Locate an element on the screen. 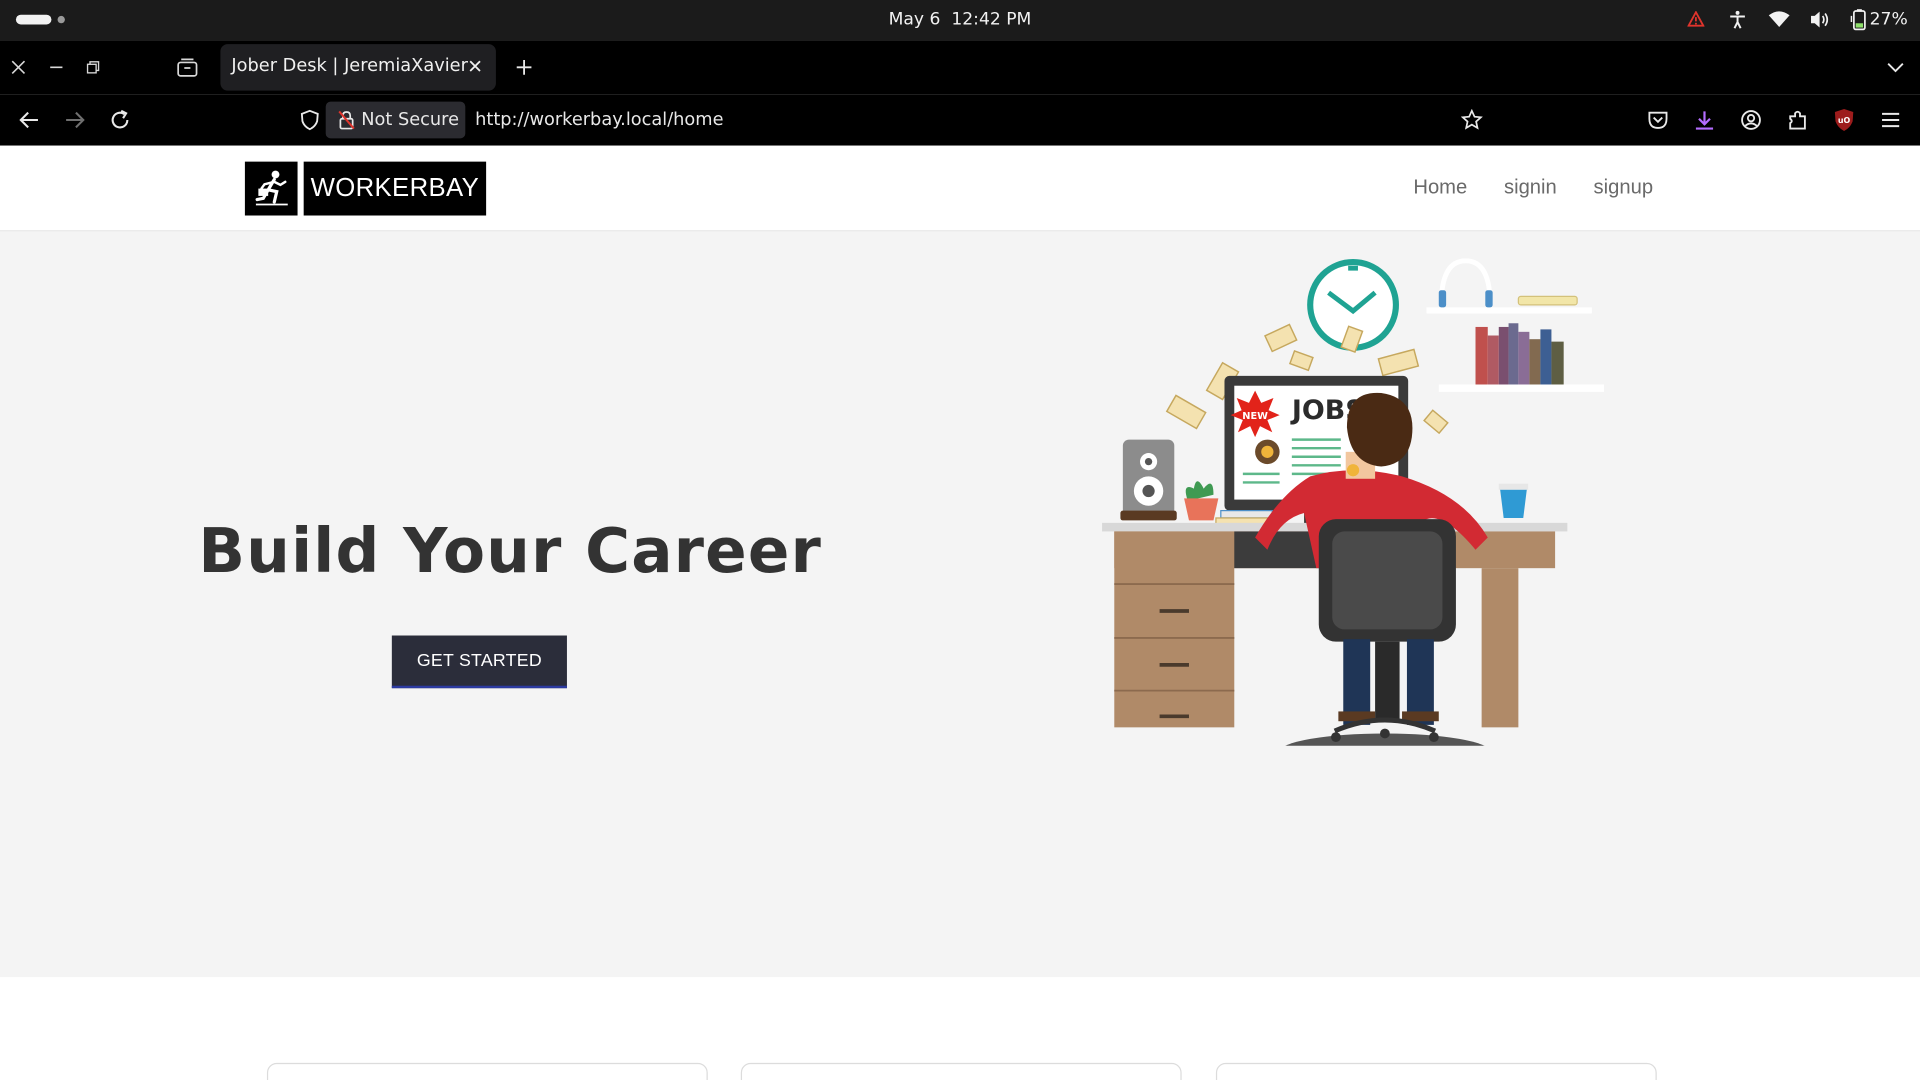  warning-icon is located at coordinates (1696, 19).